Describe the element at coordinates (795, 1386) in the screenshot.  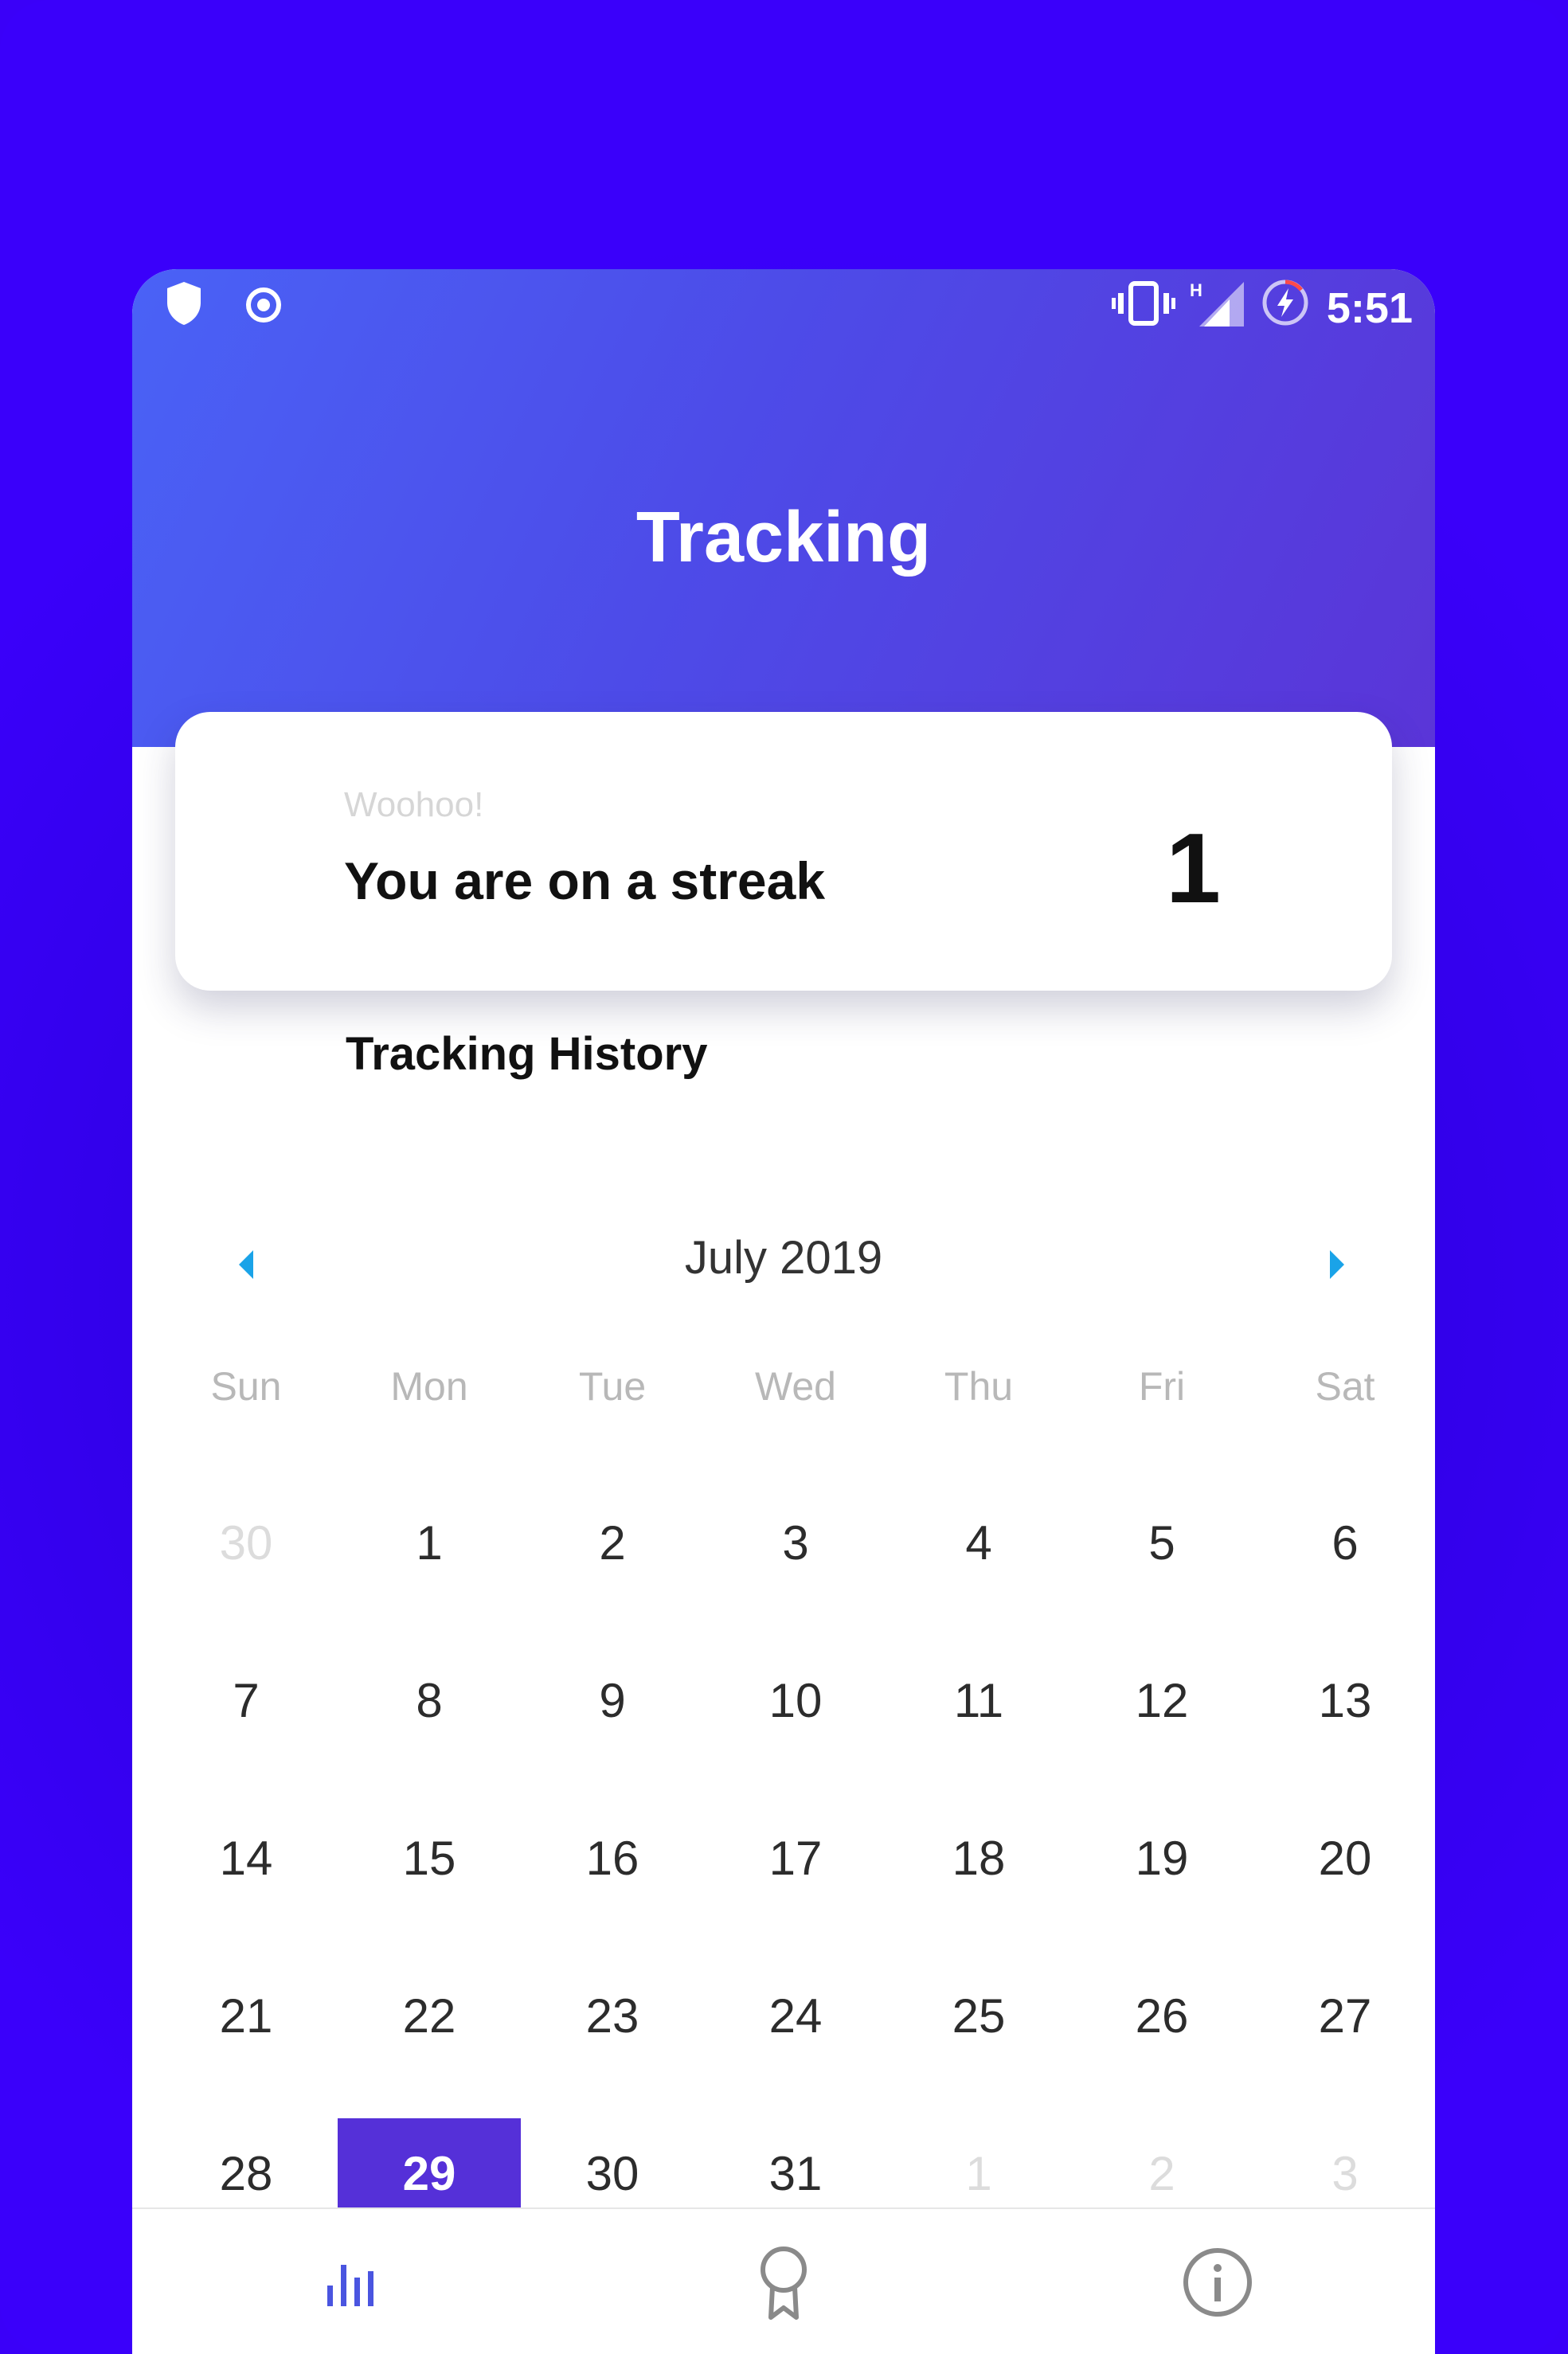
I see `weekday-label: Wed` at that location.